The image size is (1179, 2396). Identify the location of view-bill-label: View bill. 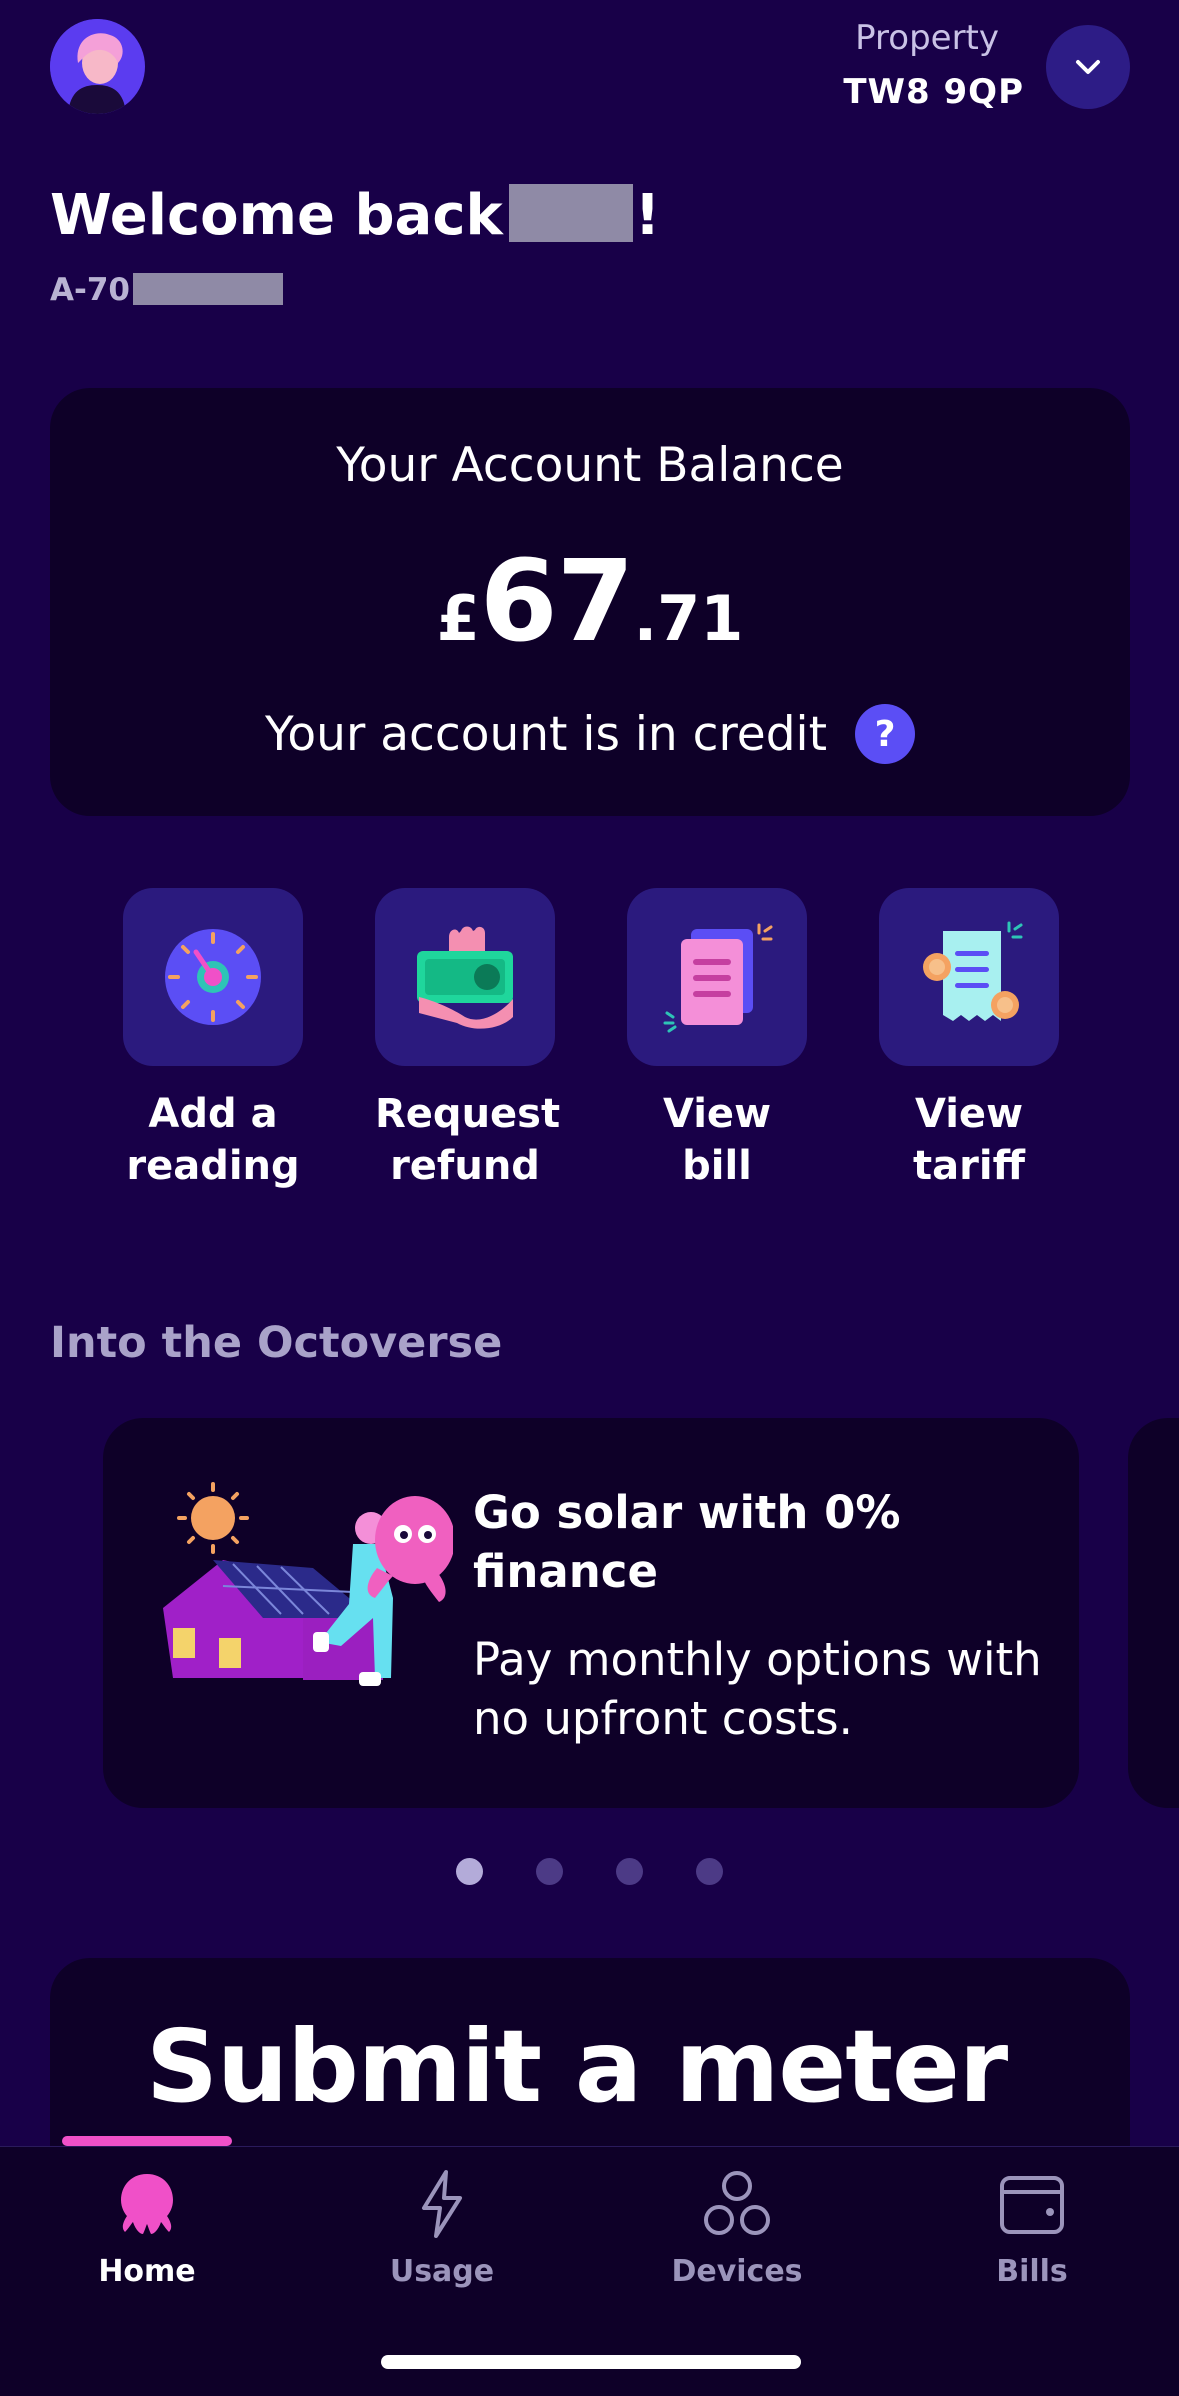
(717, 1140).